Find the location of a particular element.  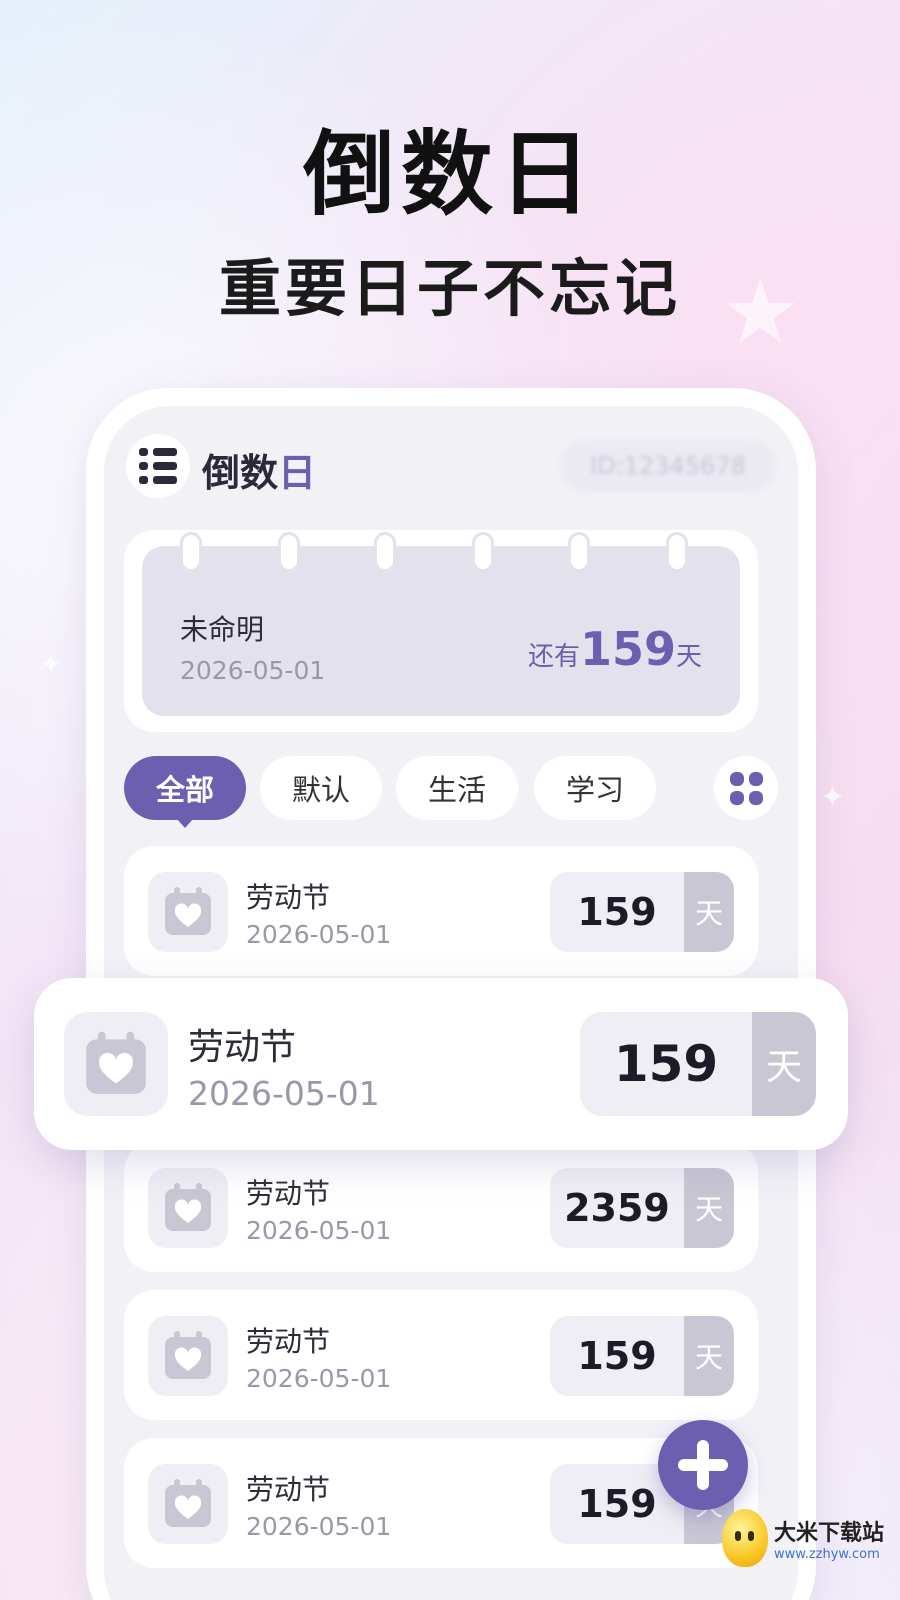

featured-days-remaining: 还有159天 is located at coordinates (615, 649).